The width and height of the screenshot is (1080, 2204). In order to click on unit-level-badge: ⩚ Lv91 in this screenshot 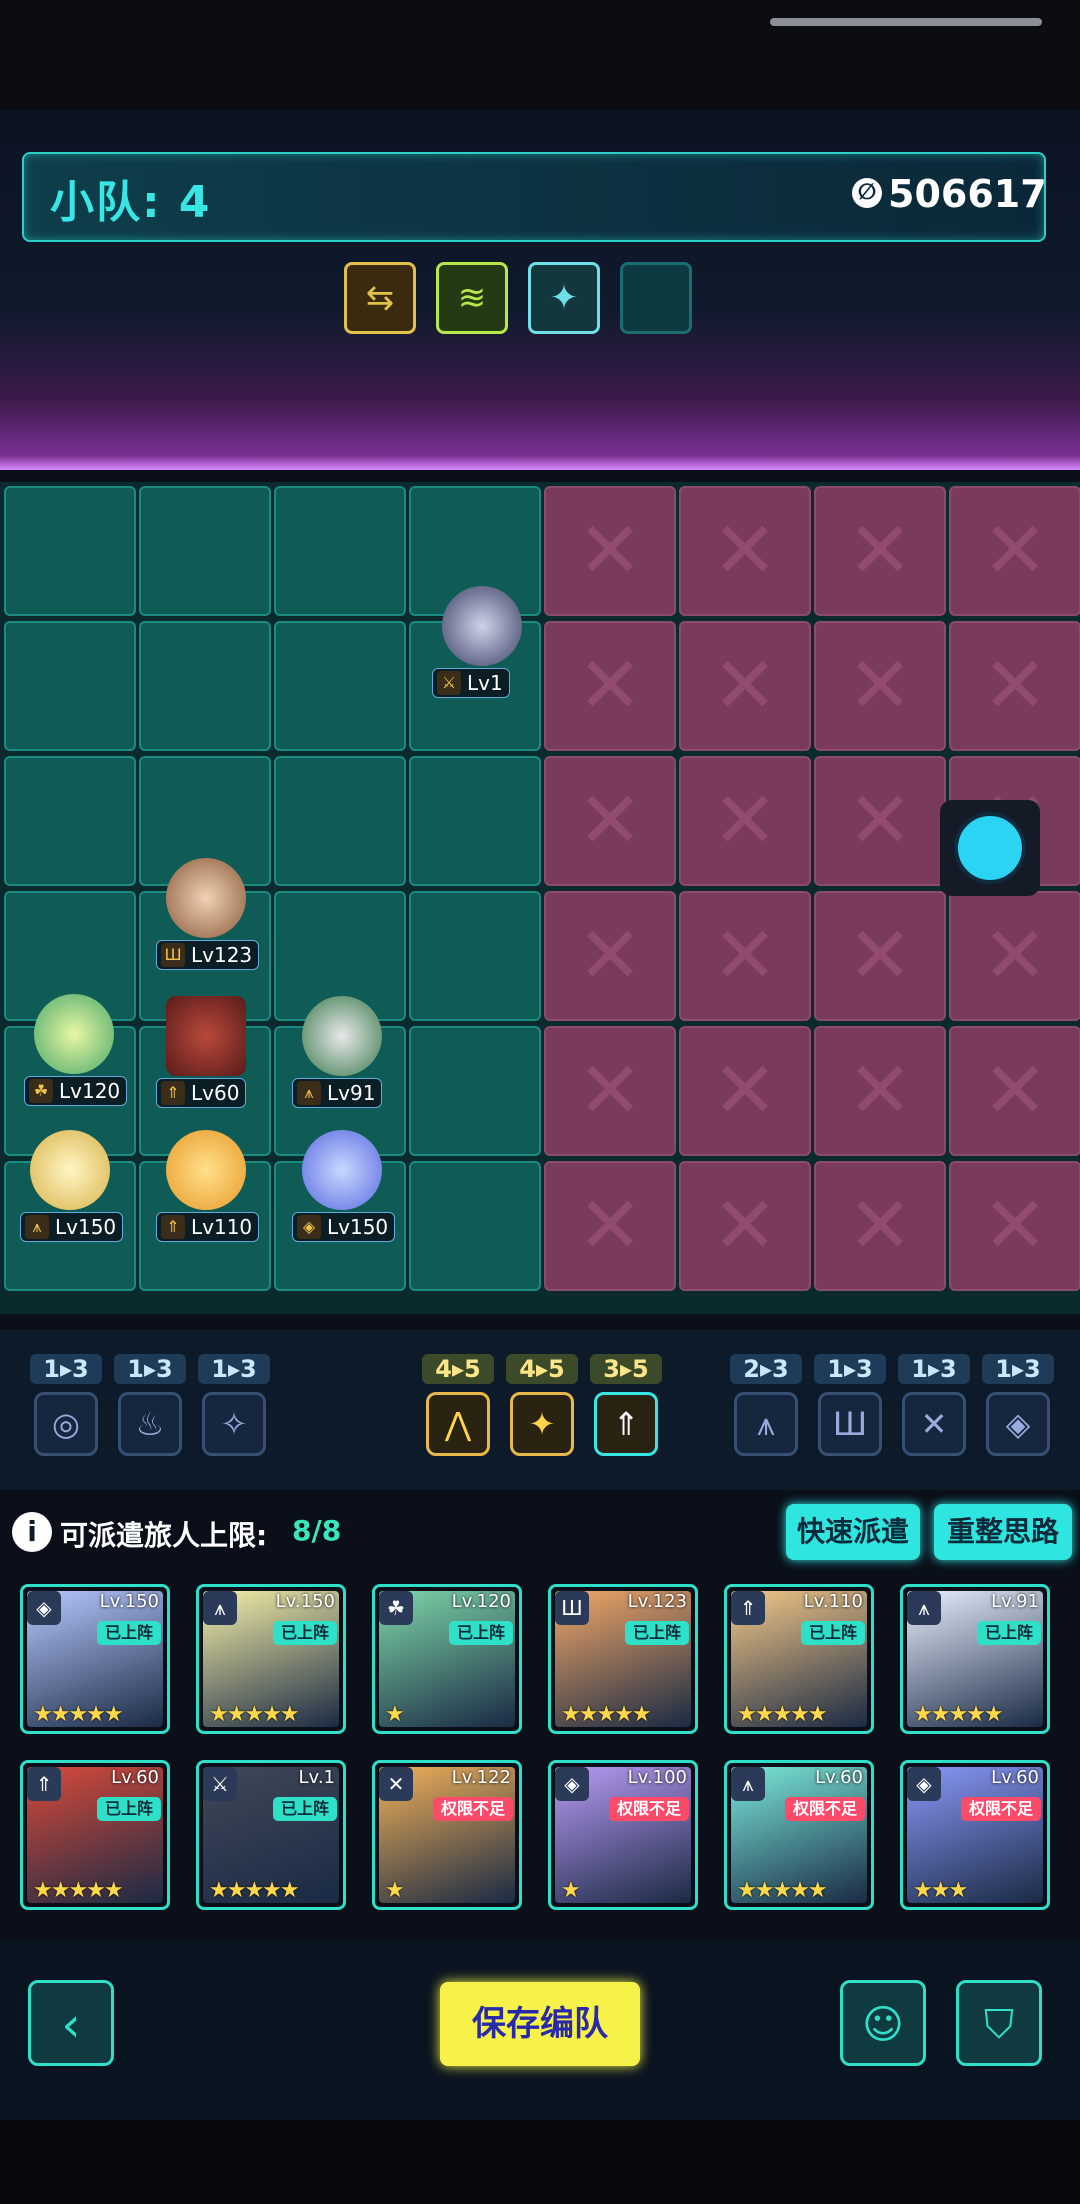, I will do `click(337, 1093)`.